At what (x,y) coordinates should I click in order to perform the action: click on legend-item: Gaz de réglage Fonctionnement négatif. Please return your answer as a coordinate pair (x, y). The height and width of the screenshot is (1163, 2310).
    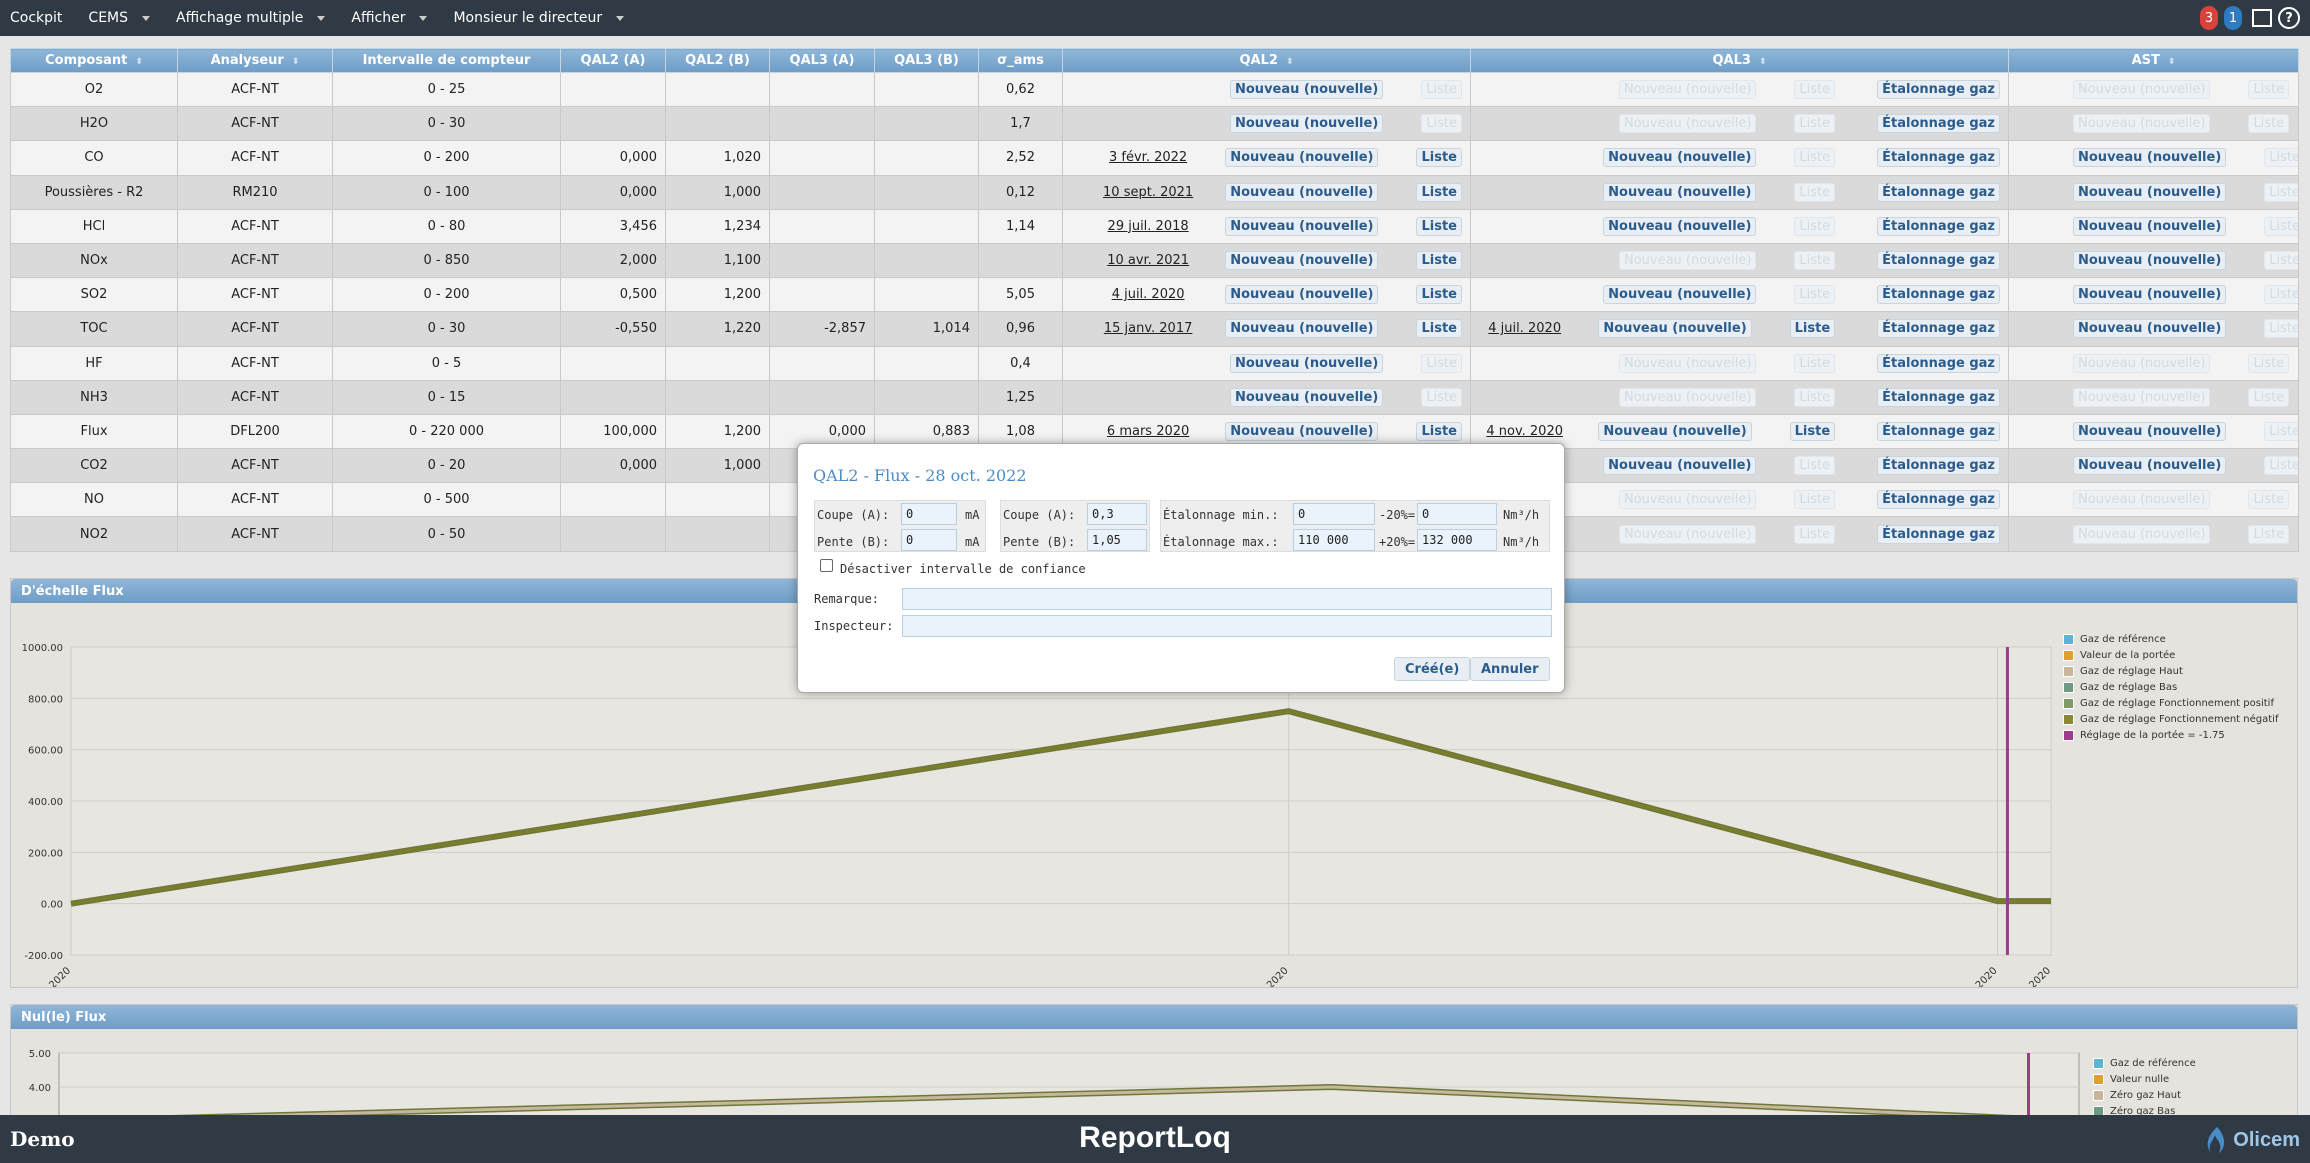
    Looking at the image, I should click on (2170, 719).